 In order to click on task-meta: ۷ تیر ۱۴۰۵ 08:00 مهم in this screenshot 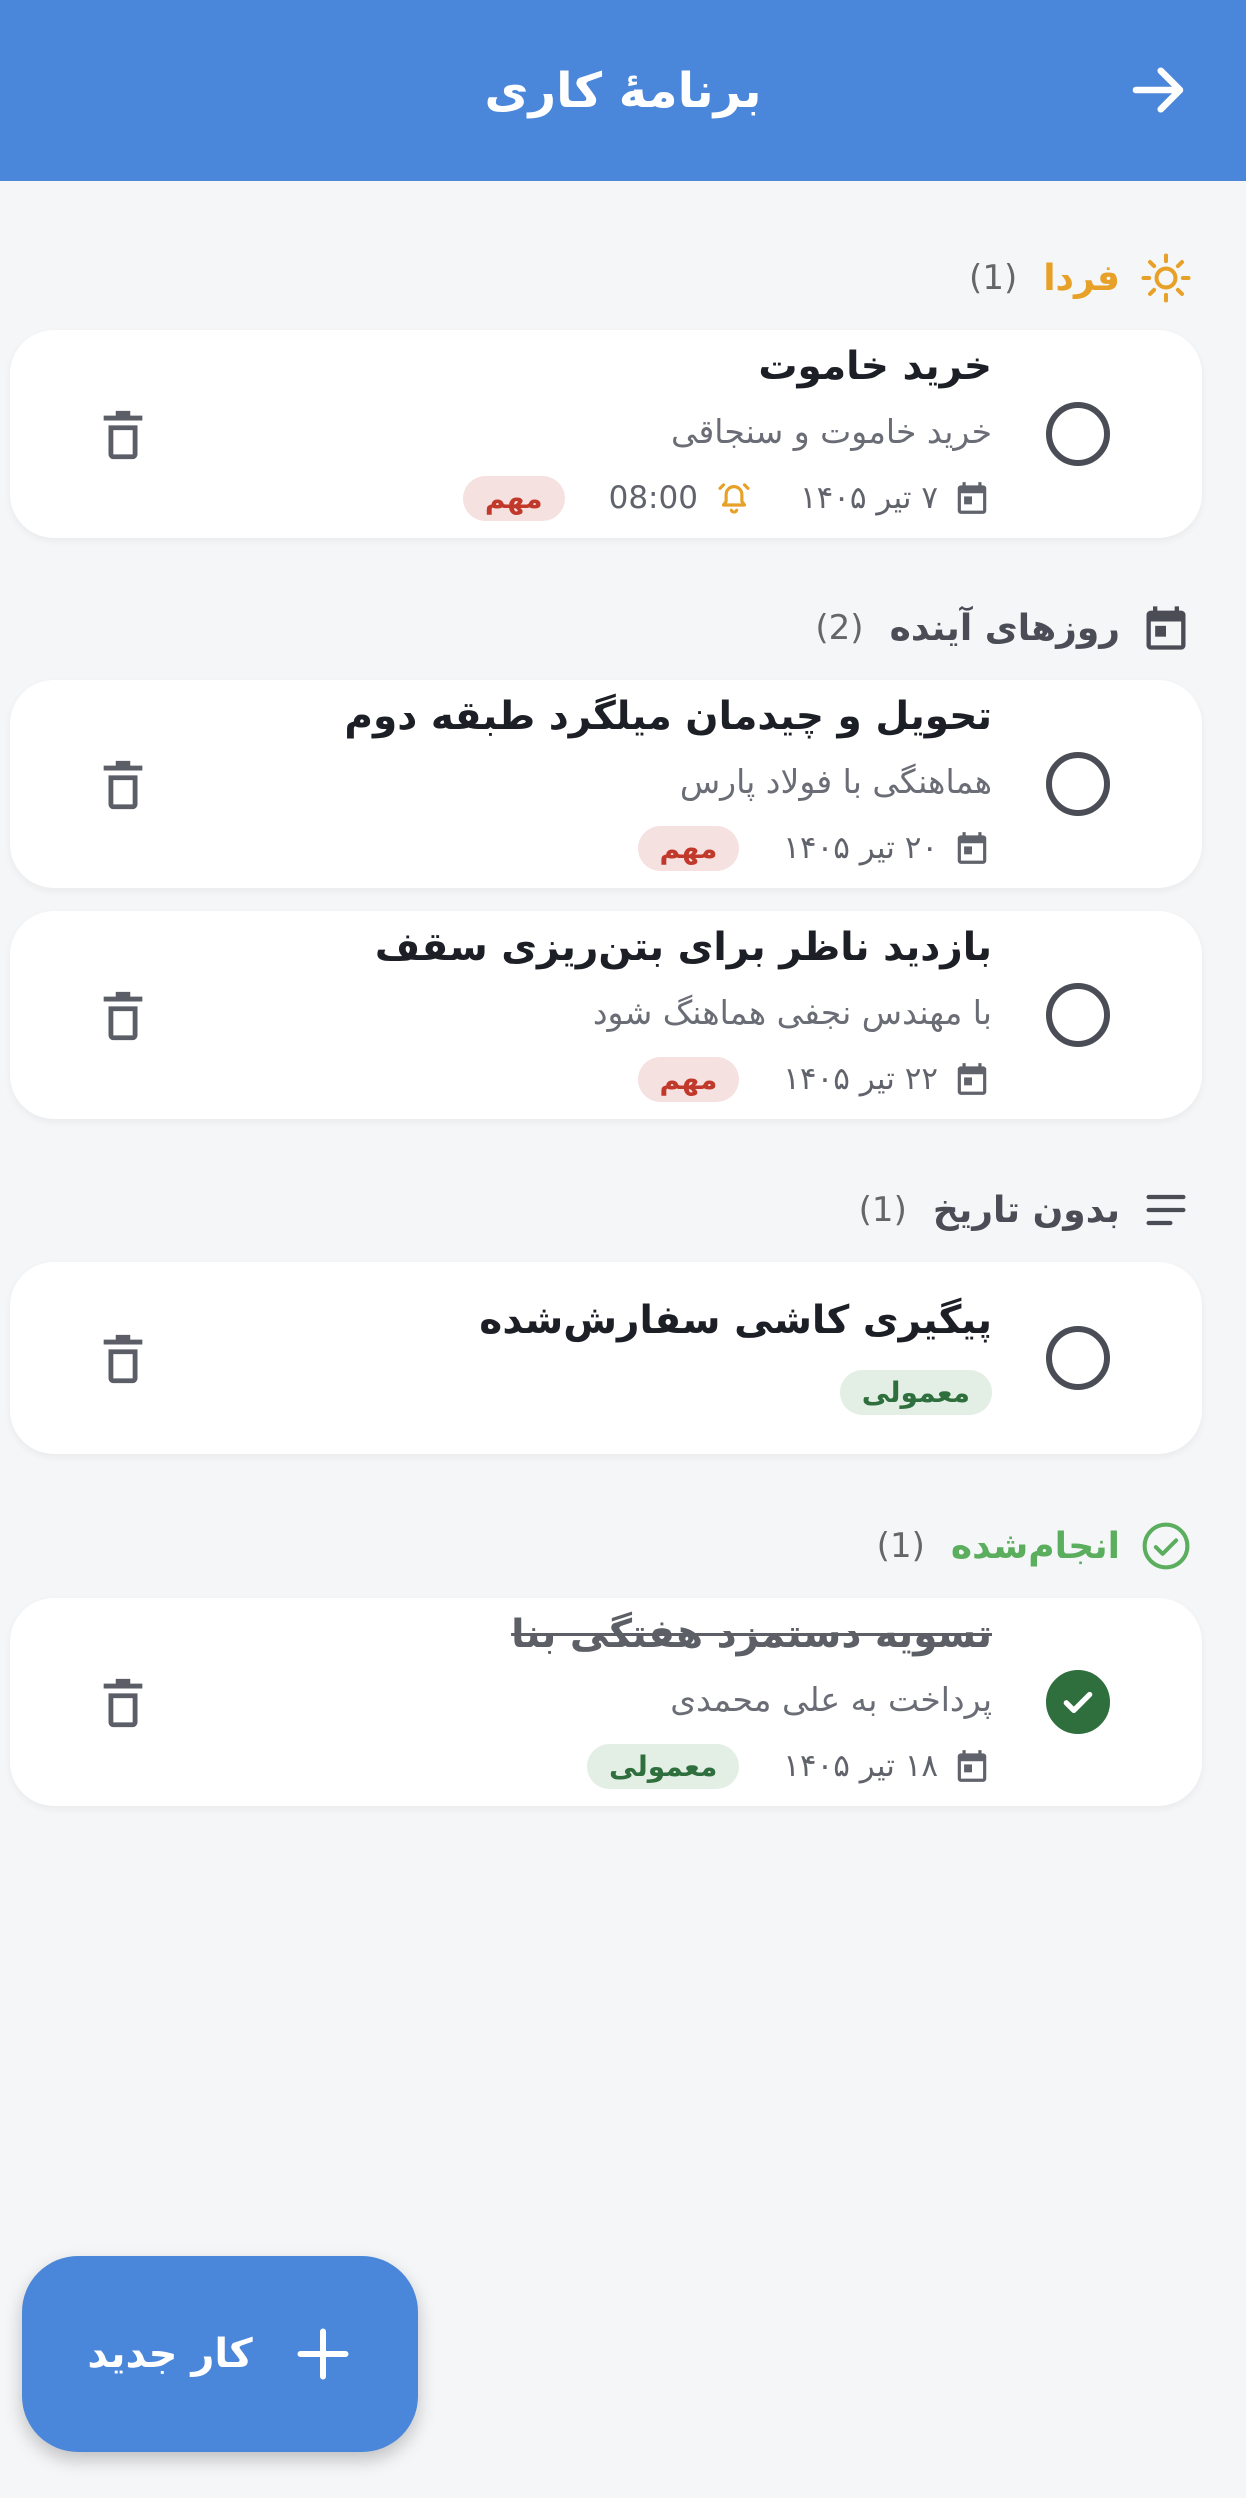, I will do `click(727, 498)`.